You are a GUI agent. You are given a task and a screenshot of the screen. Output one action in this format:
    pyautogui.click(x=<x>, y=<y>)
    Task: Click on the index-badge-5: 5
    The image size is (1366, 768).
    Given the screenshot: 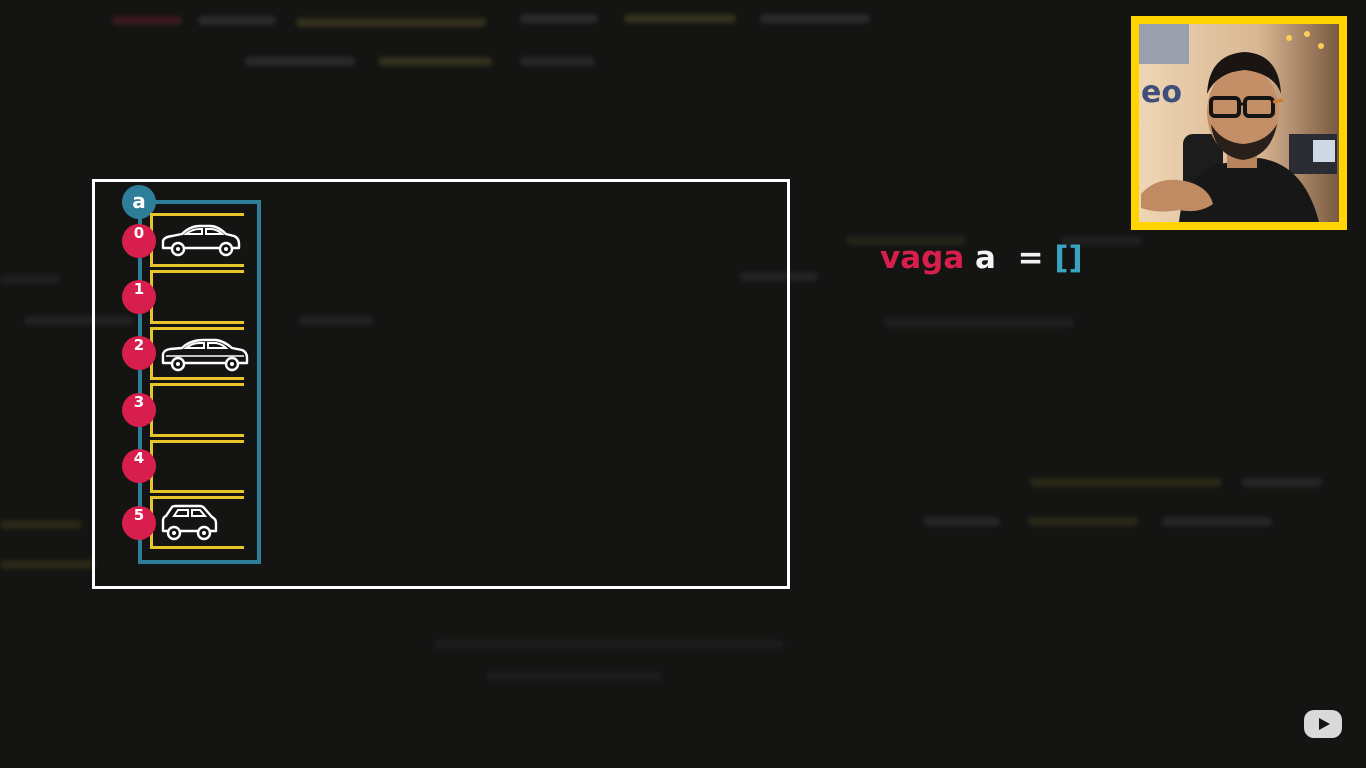 What is the action you would take?
    pyautogui.click(x=139, y=523)
    